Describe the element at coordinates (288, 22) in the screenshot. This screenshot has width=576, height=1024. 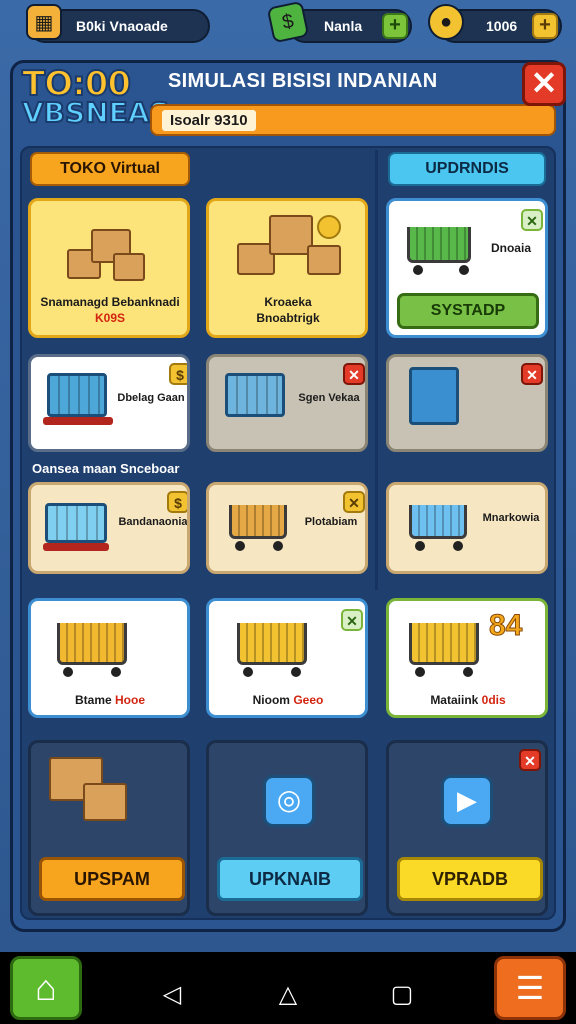
I see `cash-icon: $` at that location.